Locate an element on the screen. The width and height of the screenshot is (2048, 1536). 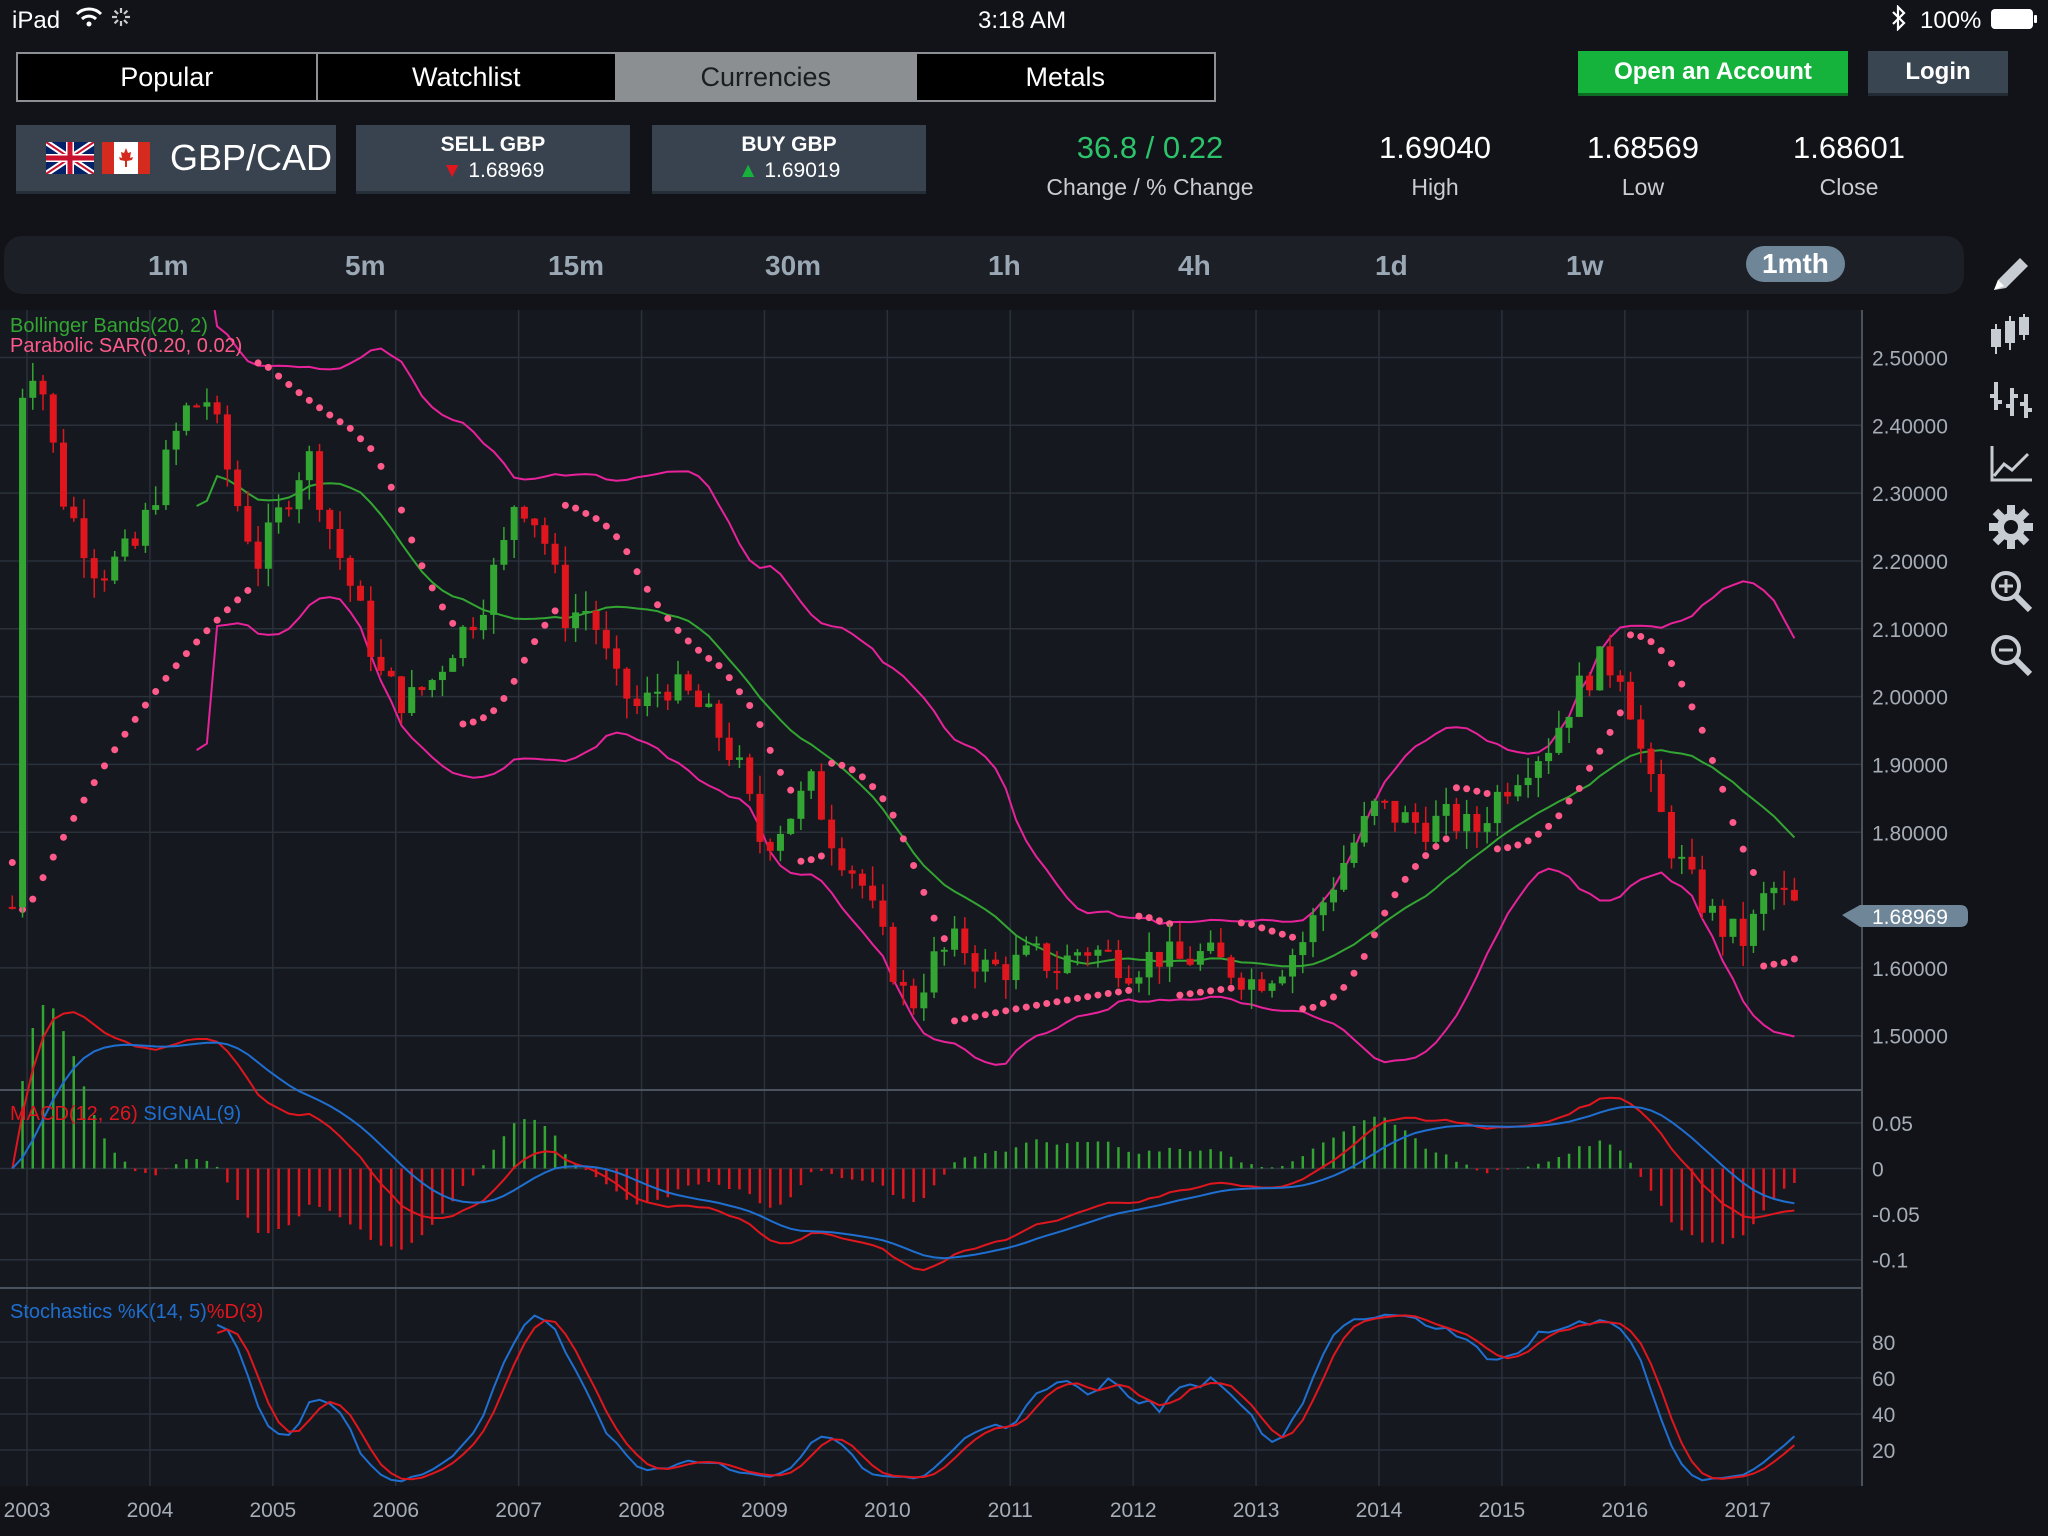
timeframe-1mth: 1mth is located at coordinates (1795, 264).